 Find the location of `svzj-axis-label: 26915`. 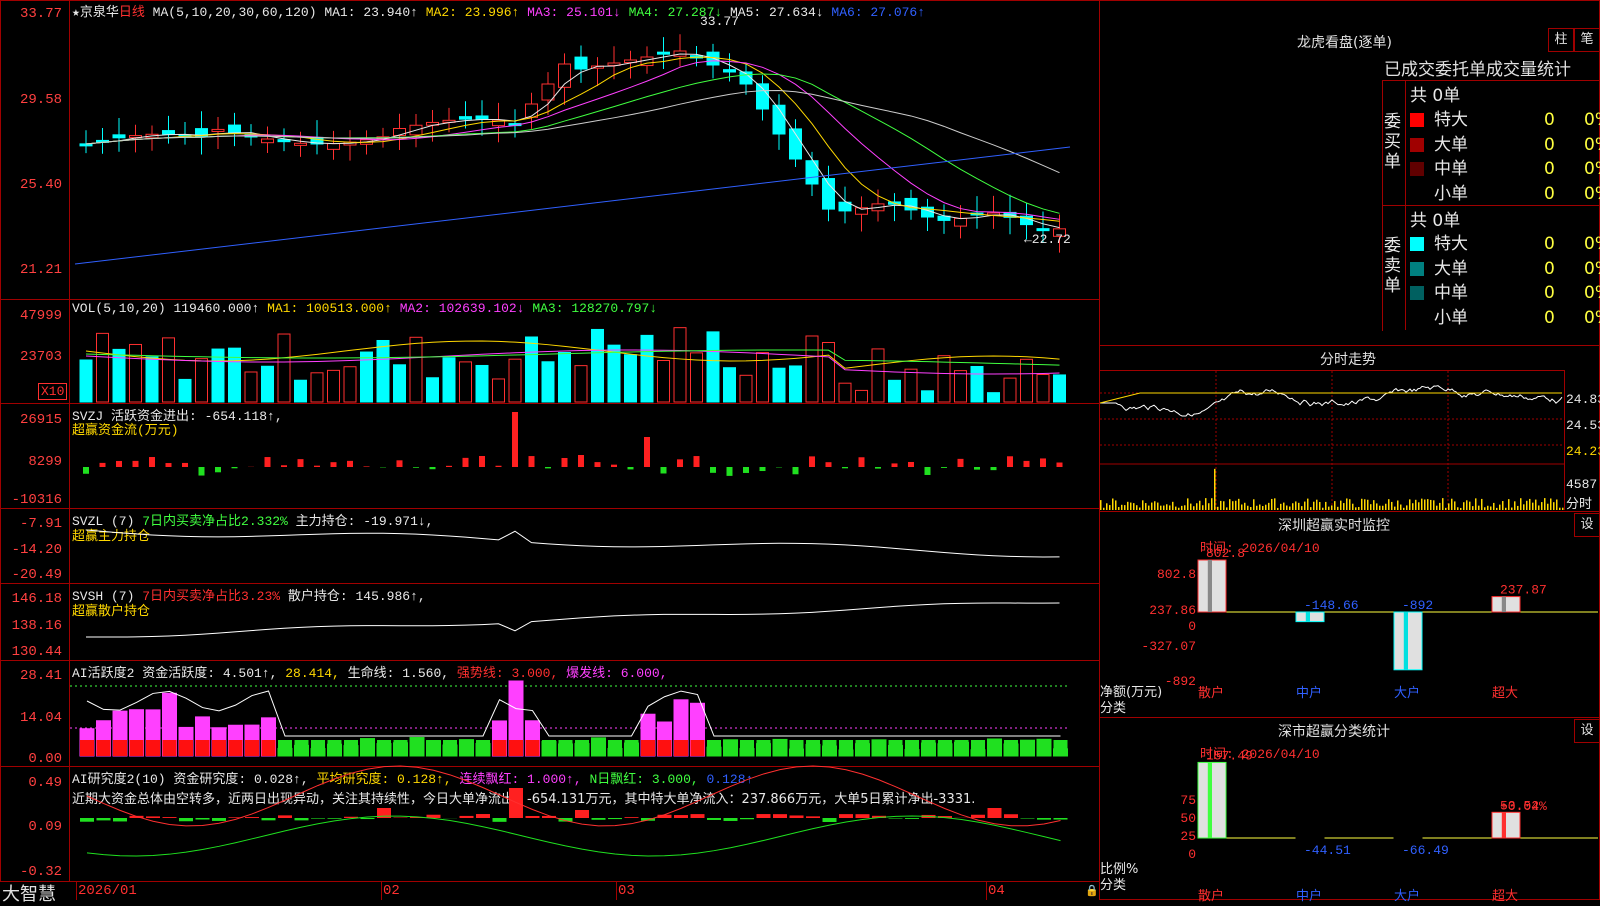

svzj-axis-label: 26915 is located at coordinates (31, 420).